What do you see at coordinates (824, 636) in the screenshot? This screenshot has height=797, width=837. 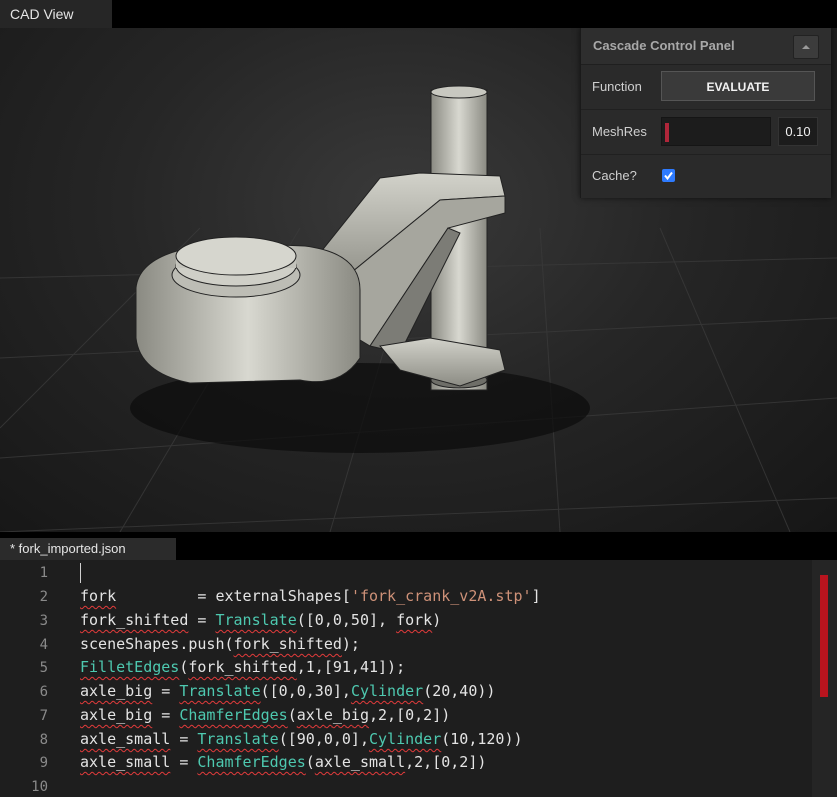 I see `scrollbar-error-marker` at bounding box center [824, 636].